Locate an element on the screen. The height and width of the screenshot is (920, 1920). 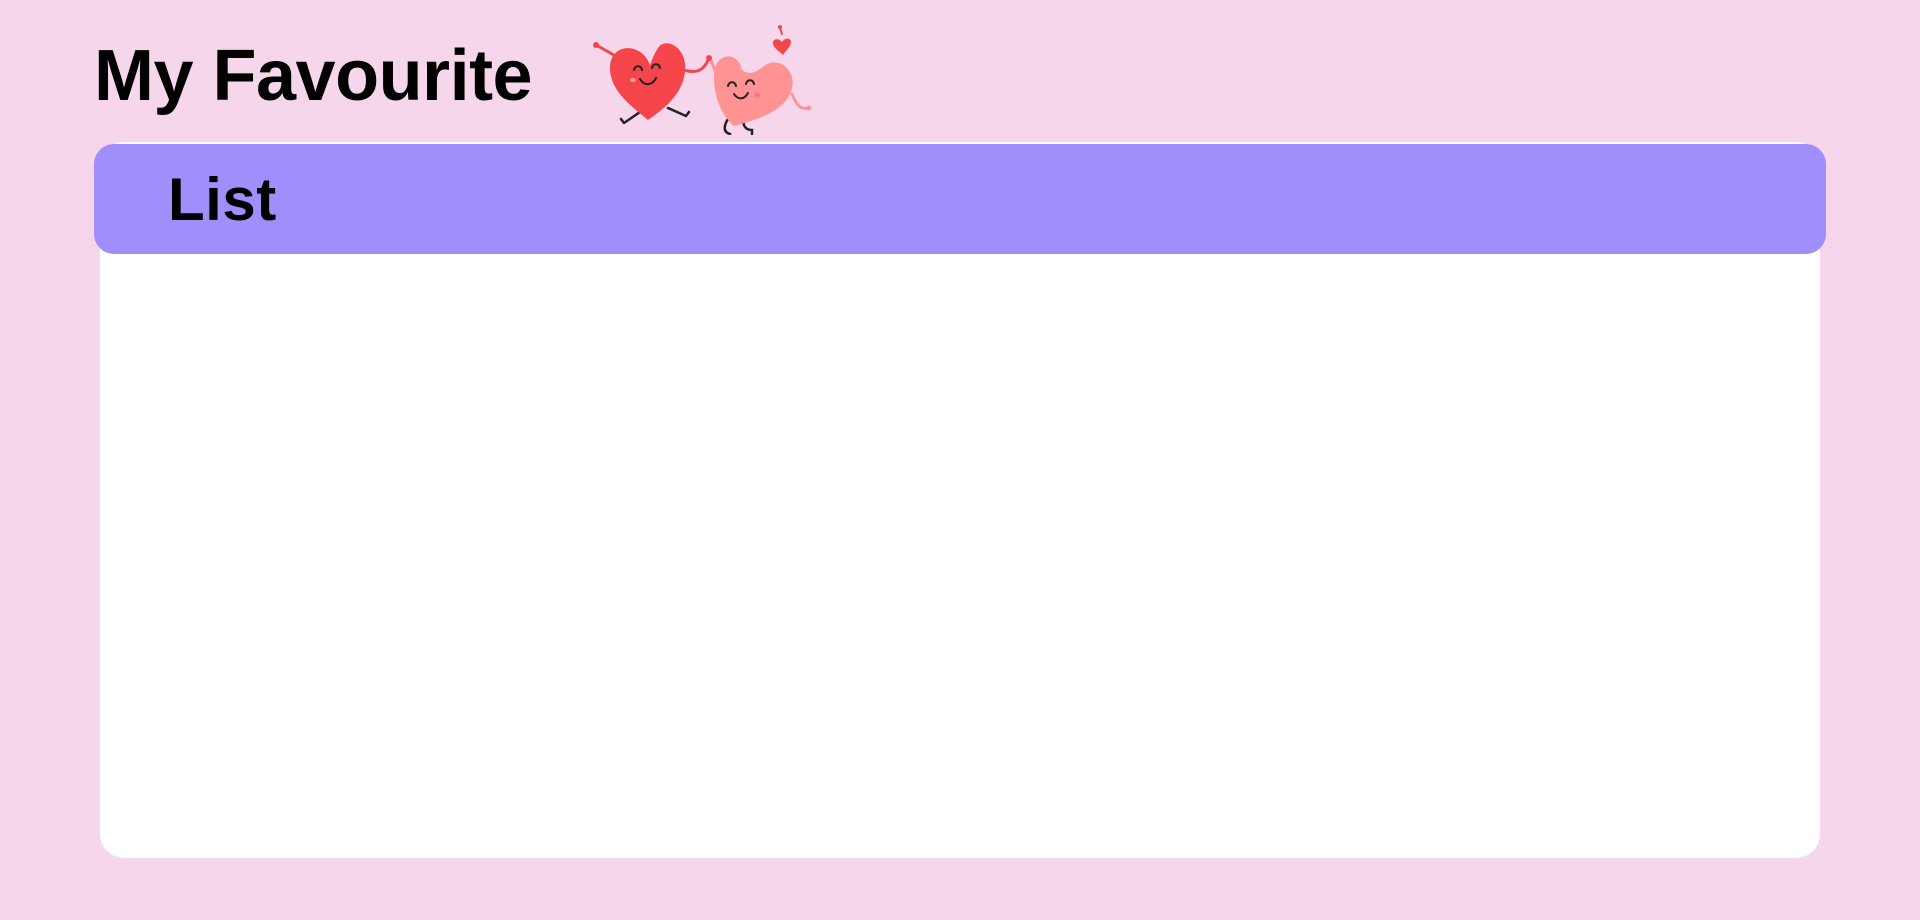
page-title: My Favourite is located at coordinates (313, 76).